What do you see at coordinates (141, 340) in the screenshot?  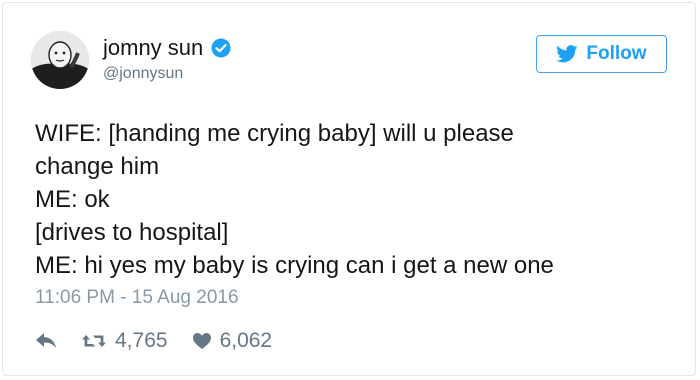 I see `retweet-count: 4,765` at bounding box center [141, 340].